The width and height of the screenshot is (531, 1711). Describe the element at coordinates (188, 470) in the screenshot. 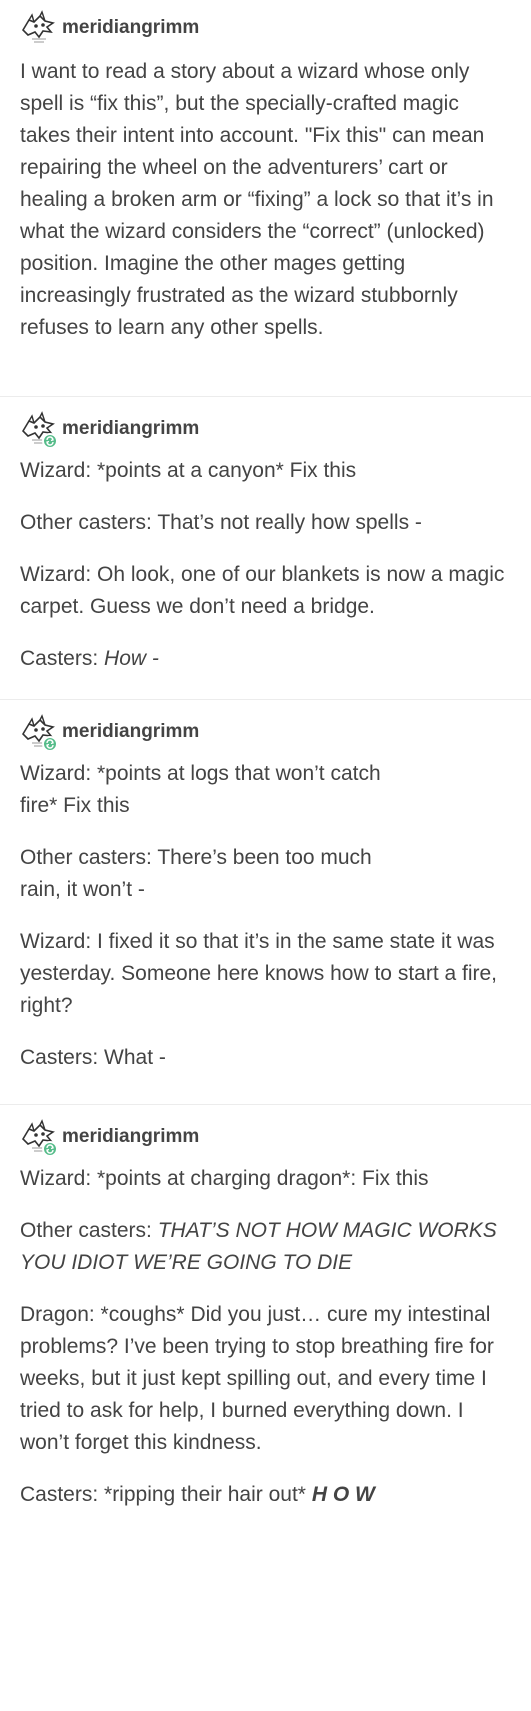

I see `post-paragraph: Wizard: *points at a canyon* Fix this` at that location.